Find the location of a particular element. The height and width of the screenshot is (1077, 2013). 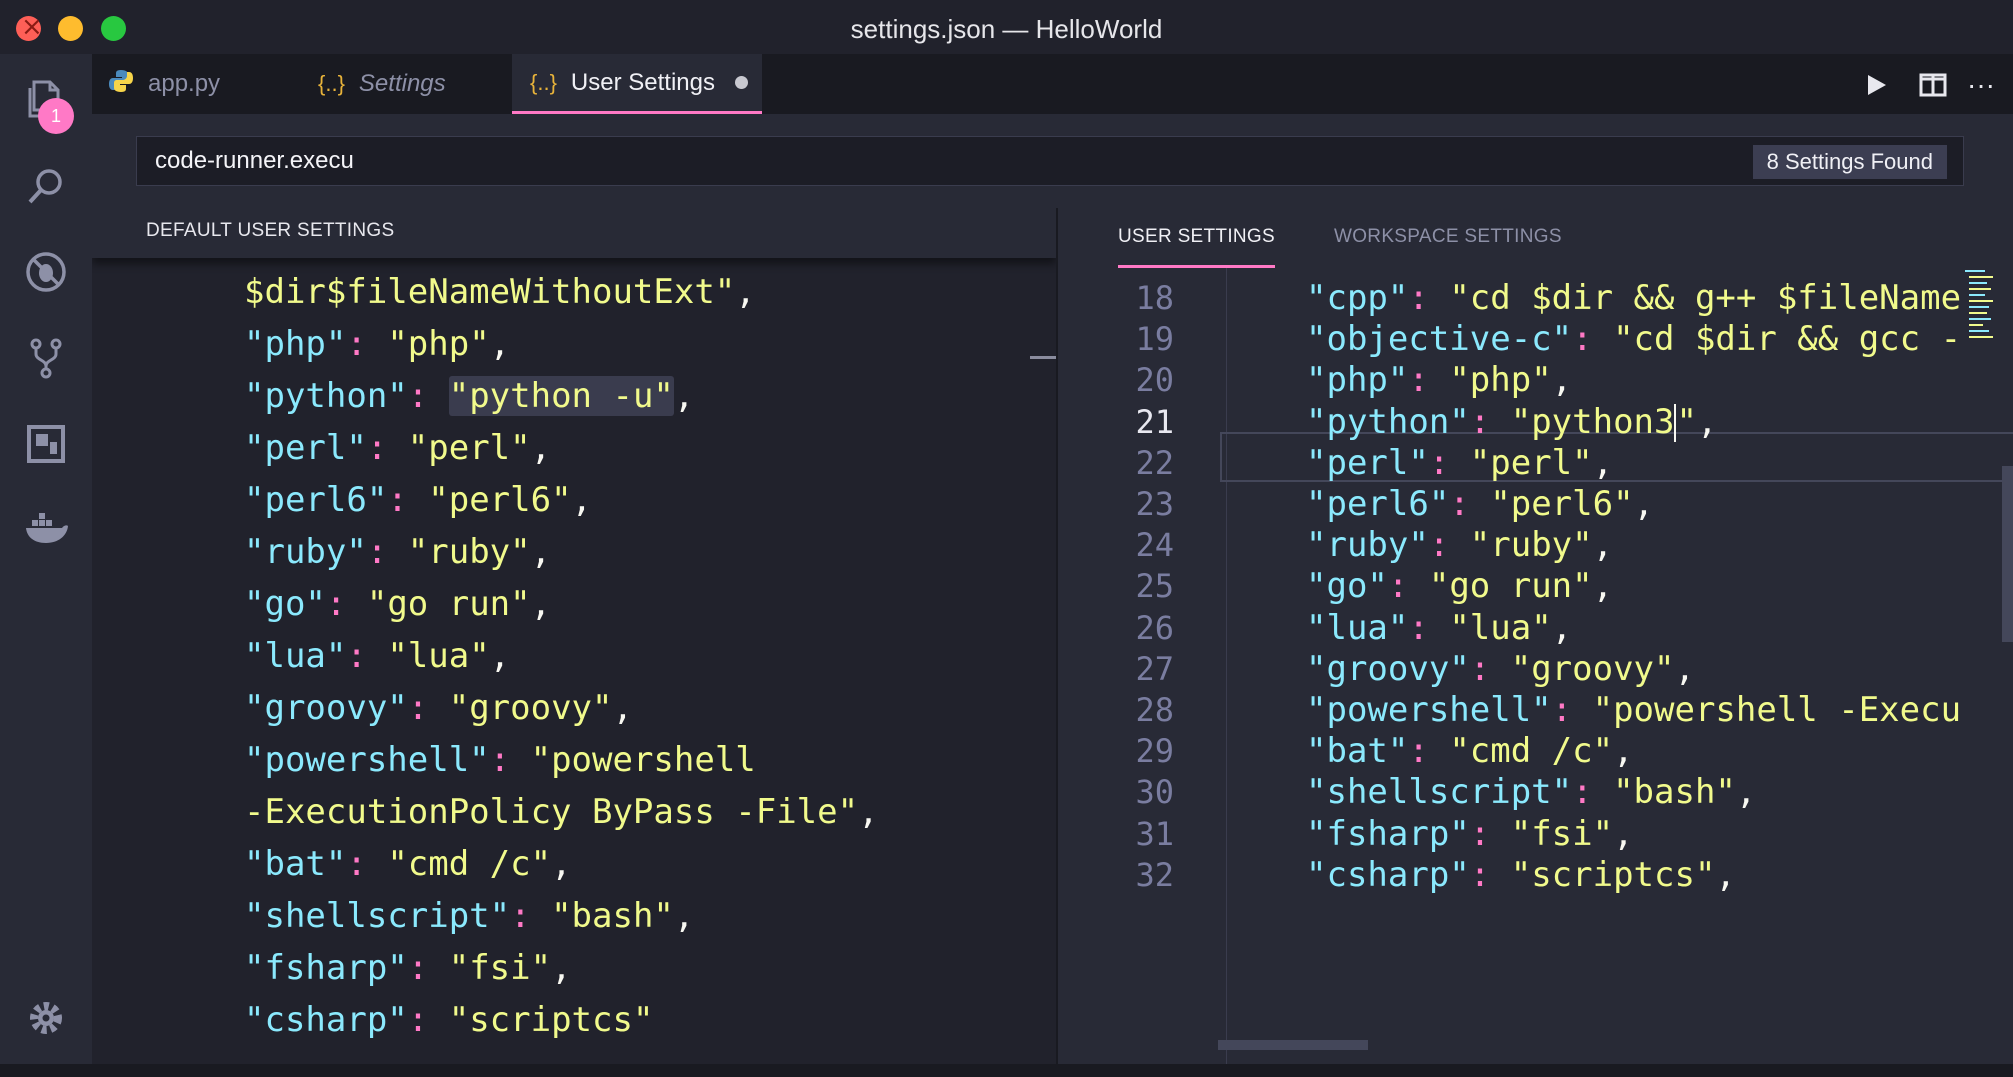

code-line: "powershell": "powershell is located at coordinates (500, 760).